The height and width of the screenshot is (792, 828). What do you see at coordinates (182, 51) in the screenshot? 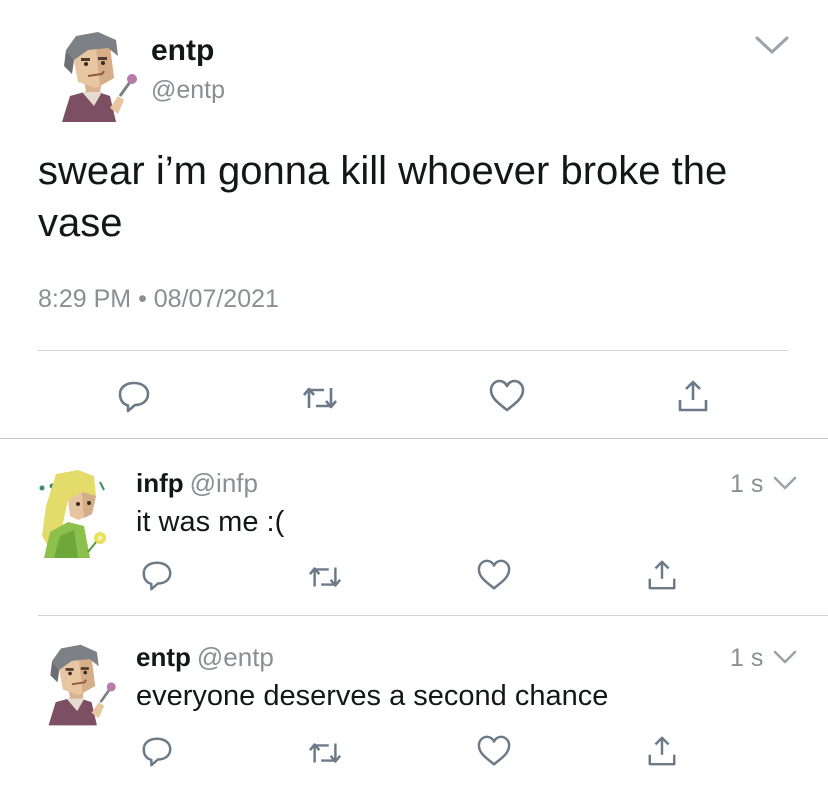
I see `author-display-name: entp` at bounding box center [182, 51].